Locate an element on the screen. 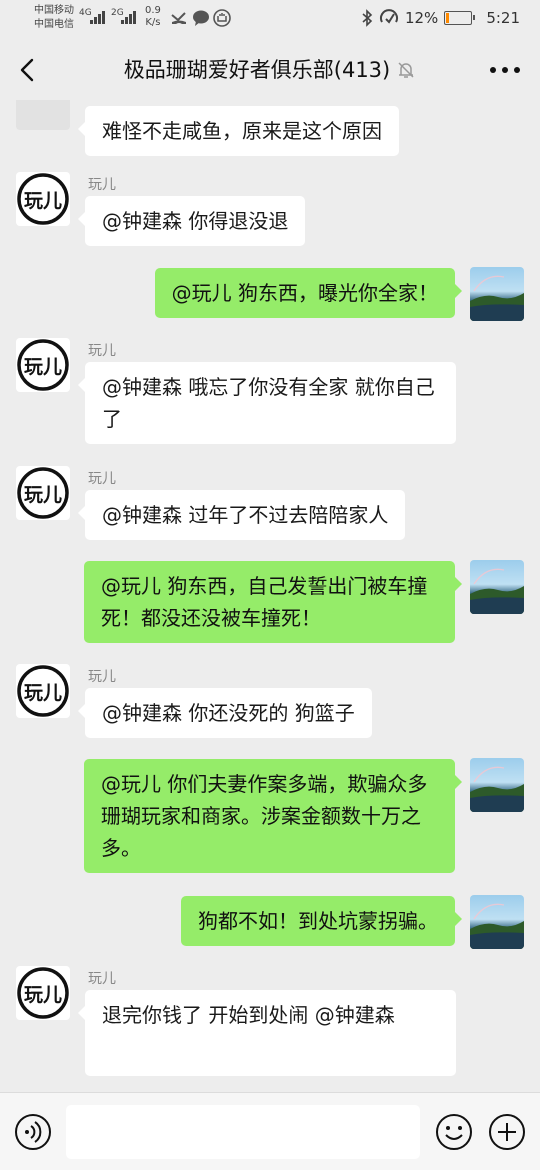 This screenshot has height=1170, width=540. data-saver-icon is located at coordinates (388, 16).